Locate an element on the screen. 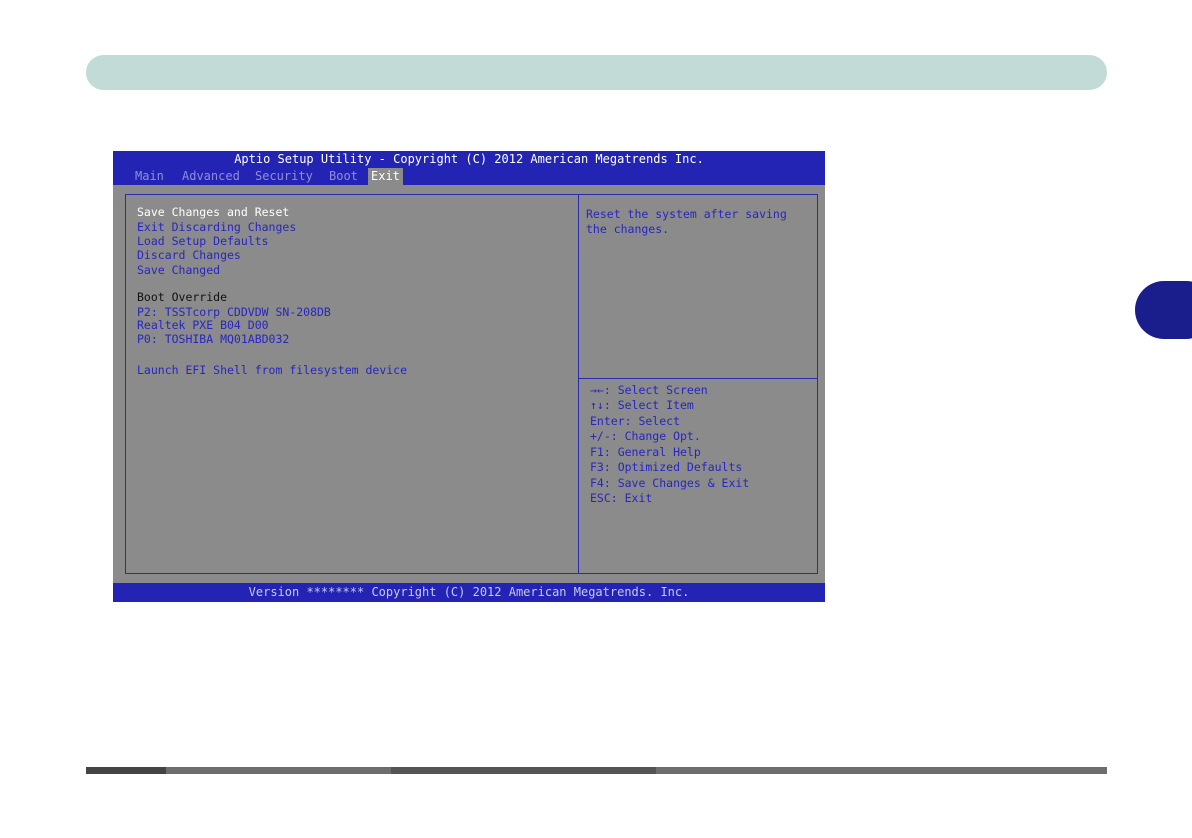 Image resolution: width=1192 pixels, height=838 pixels. key-enter: Enter: Select is located at coordinates (635, 421).